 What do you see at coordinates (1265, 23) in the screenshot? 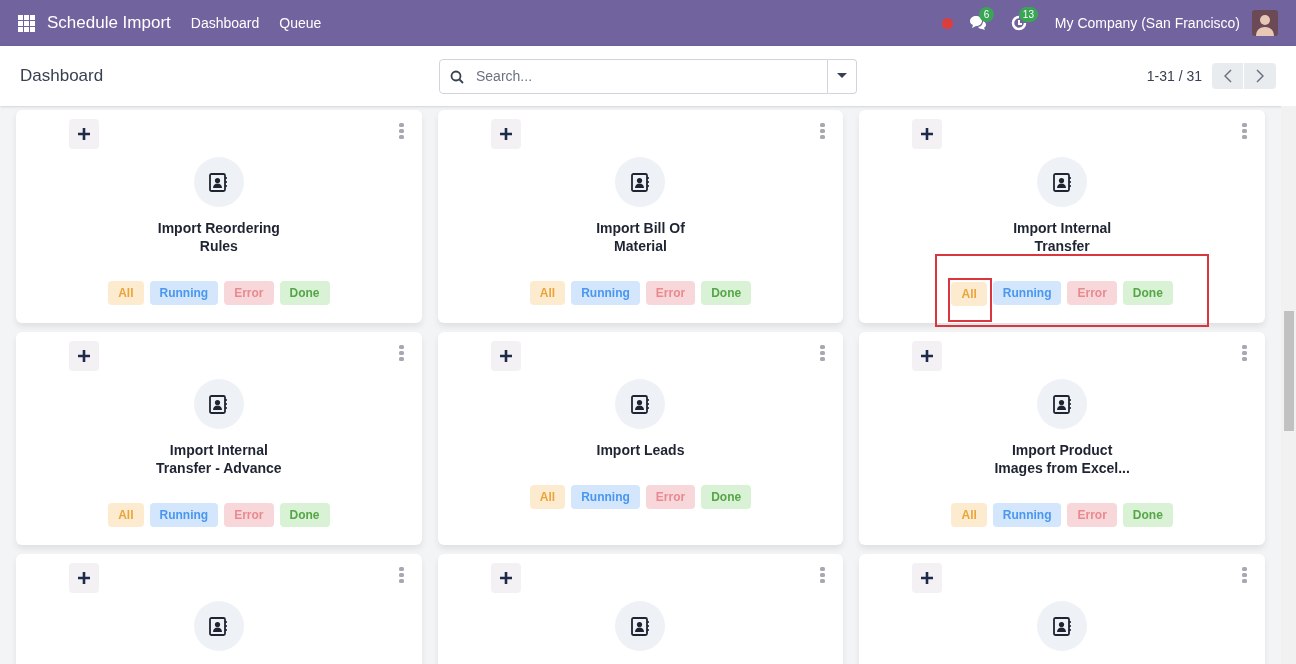
I see `user-avatar` at bounding box center [1265, 23].